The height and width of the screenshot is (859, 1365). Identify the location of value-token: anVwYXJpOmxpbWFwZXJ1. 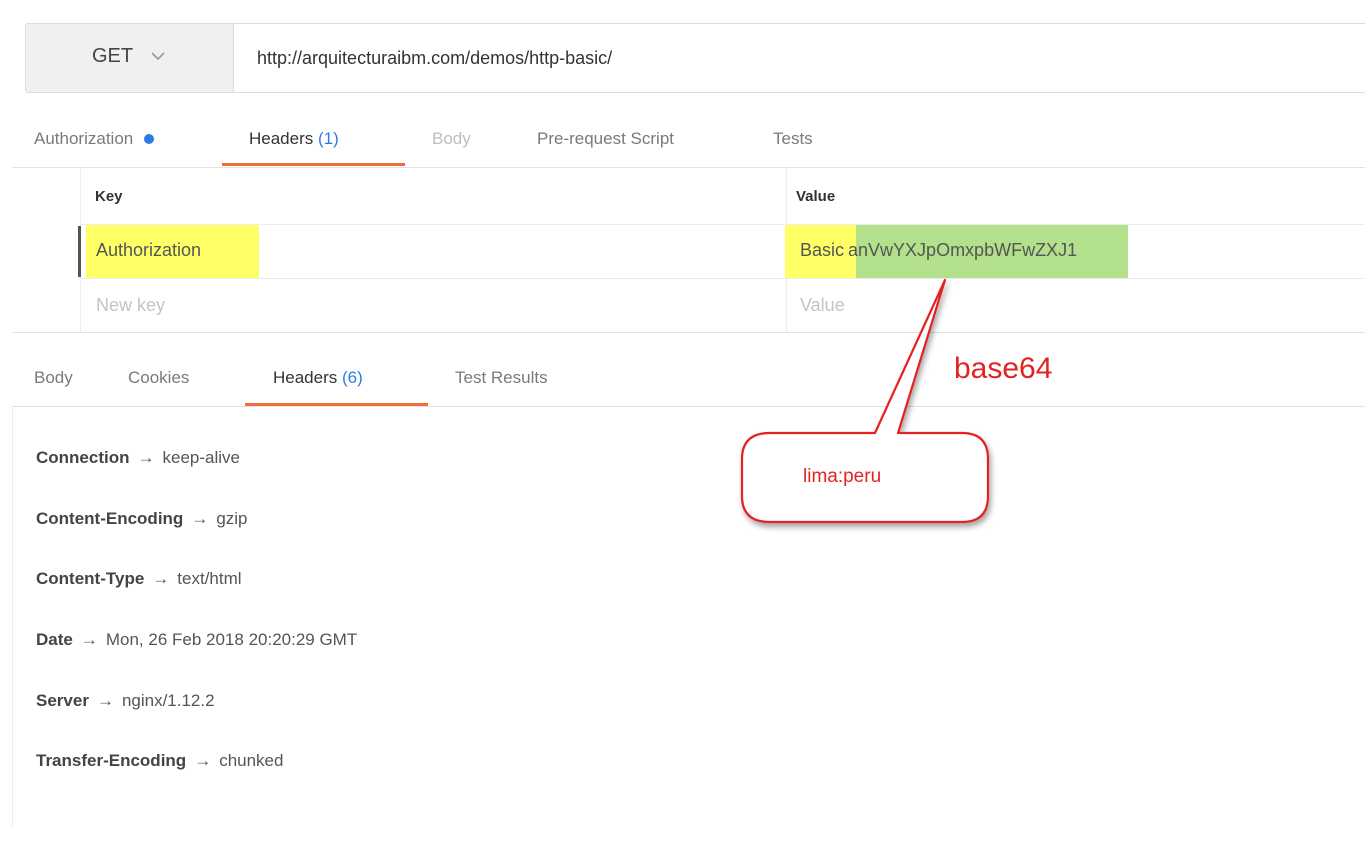
(963, 250).